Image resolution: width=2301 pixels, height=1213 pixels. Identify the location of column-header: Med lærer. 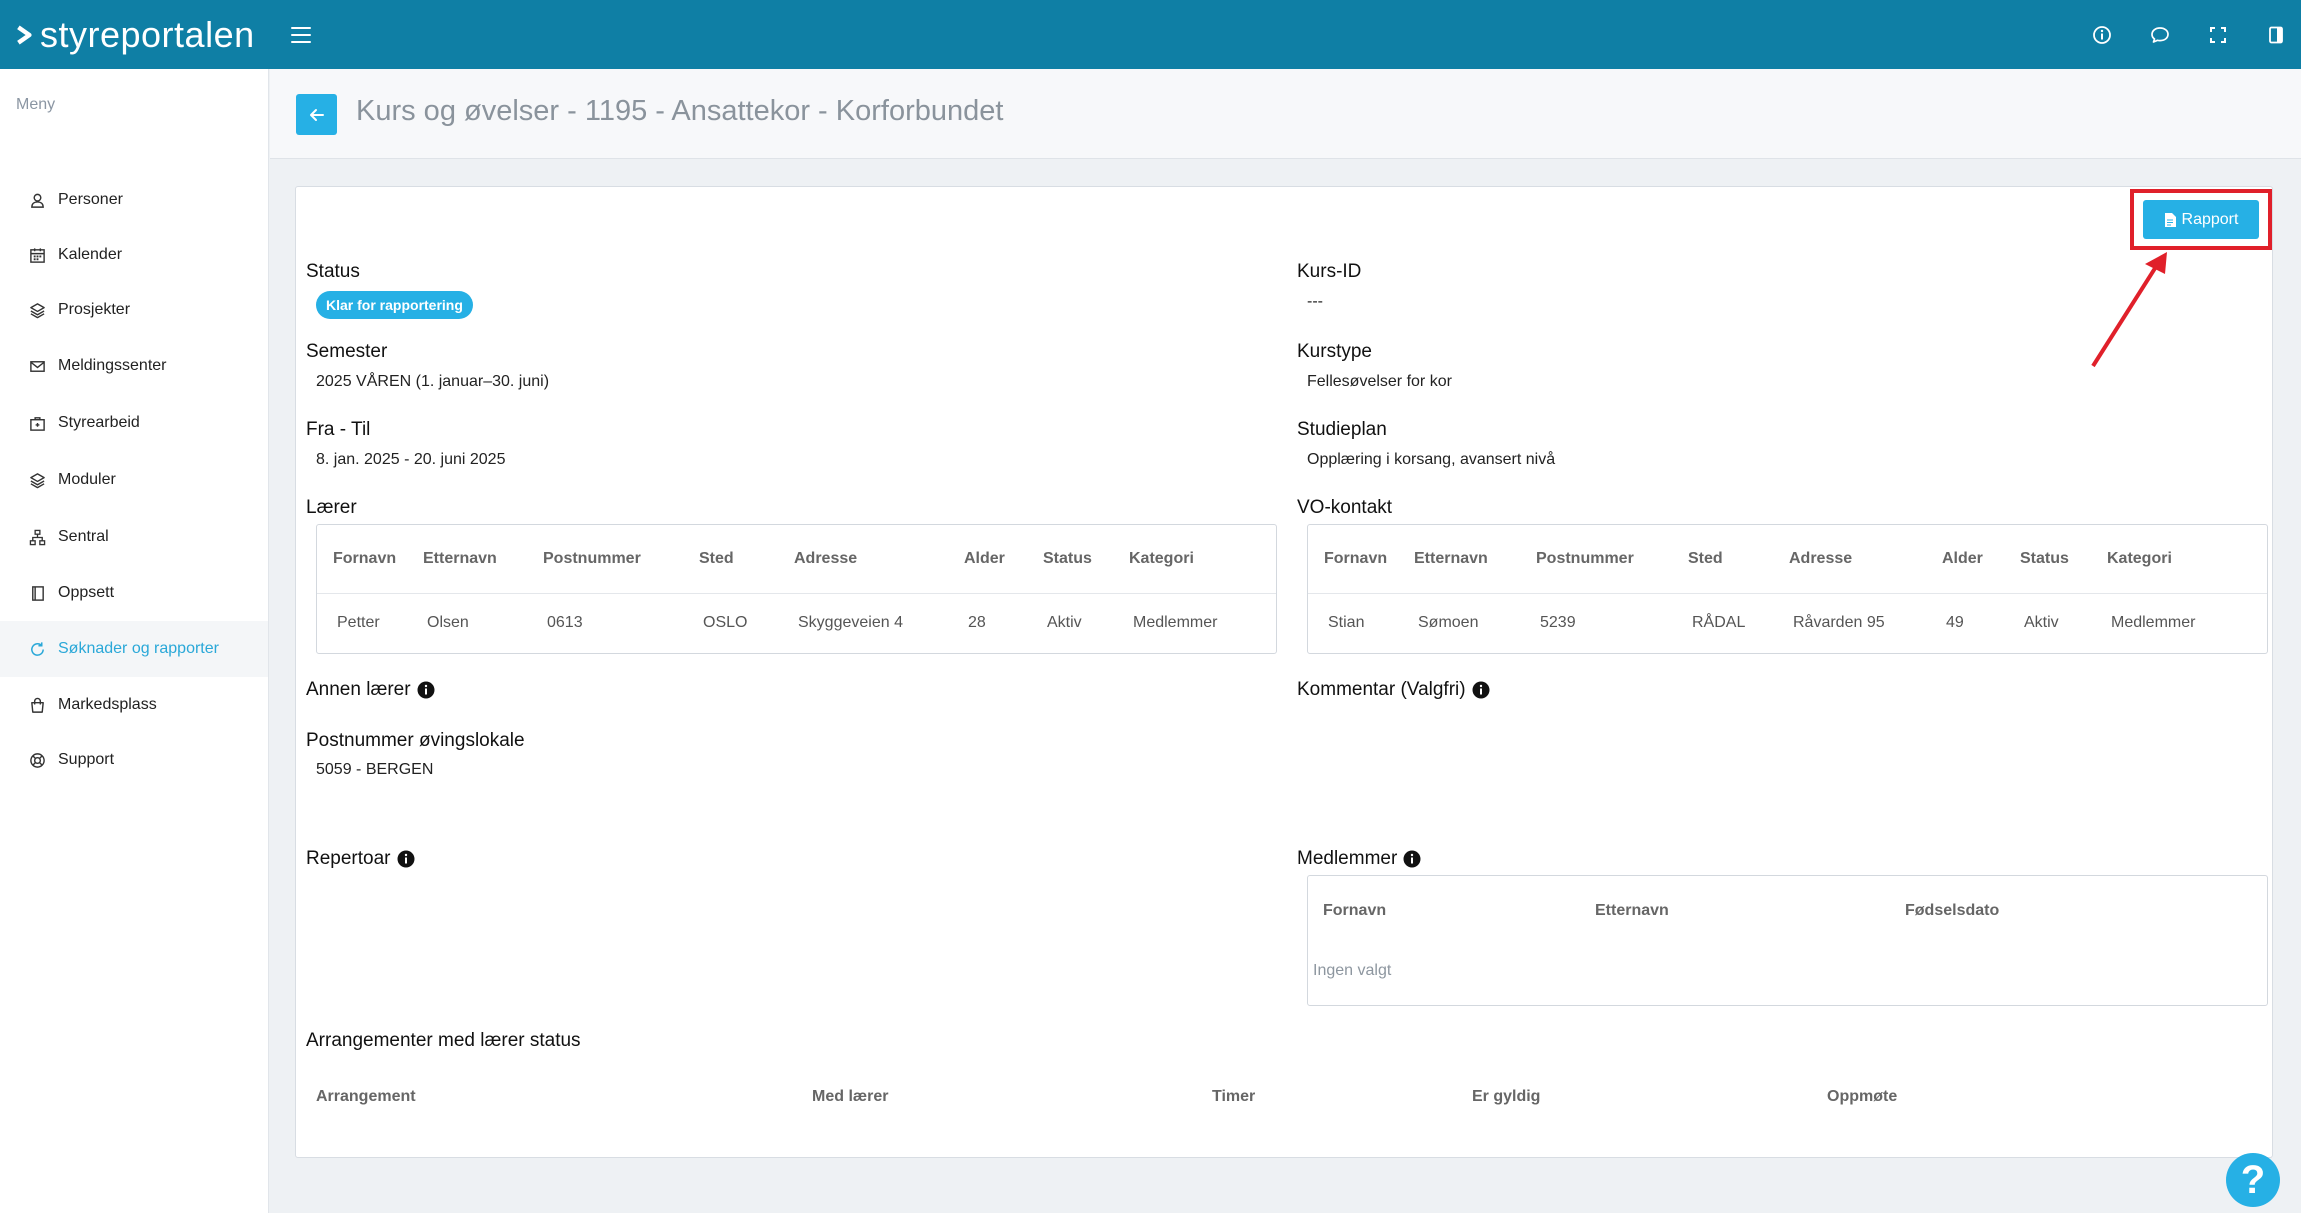
(850, 1096).